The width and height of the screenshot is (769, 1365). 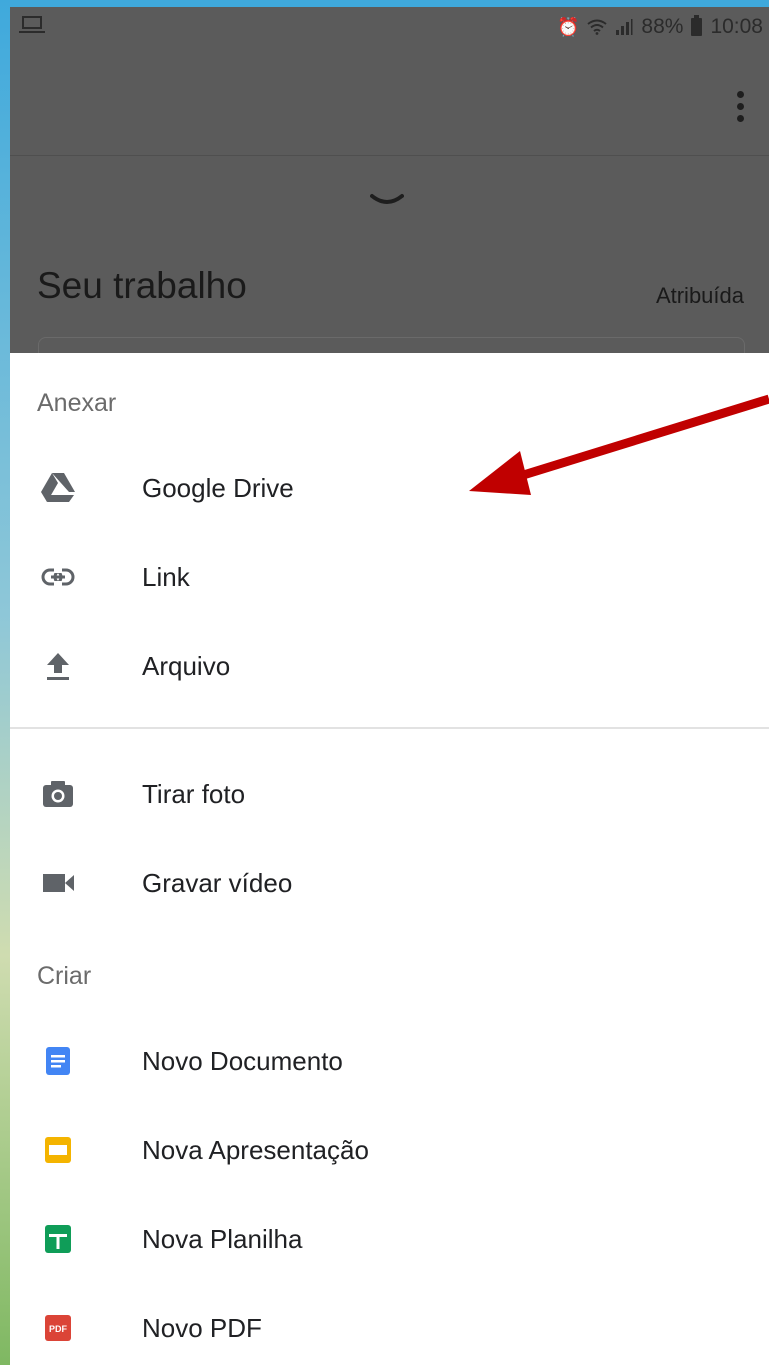 What do you see at coordinates (217, 882) in the screenshot?
I see `menu-item-label: Gravar vídeo` at bounding box center [217, 882].